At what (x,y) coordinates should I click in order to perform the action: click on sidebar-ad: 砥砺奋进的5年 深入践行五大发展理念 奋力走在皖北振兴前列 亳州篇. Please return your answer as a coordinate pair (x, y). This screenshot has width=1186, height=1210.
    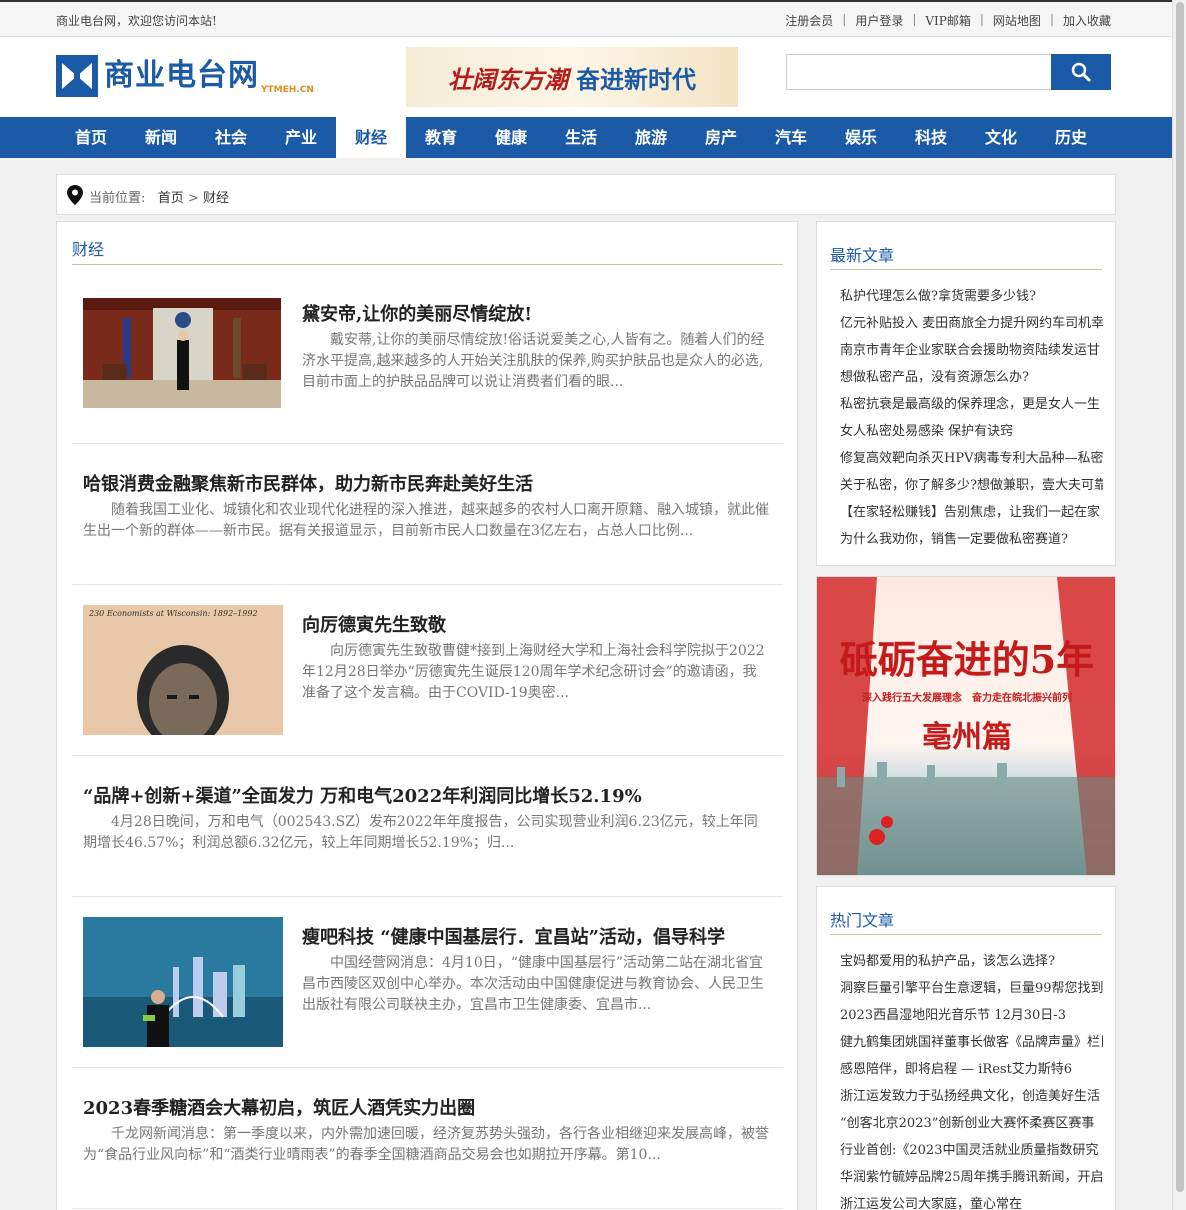
    Looking at the image, I should click on (966, 726).